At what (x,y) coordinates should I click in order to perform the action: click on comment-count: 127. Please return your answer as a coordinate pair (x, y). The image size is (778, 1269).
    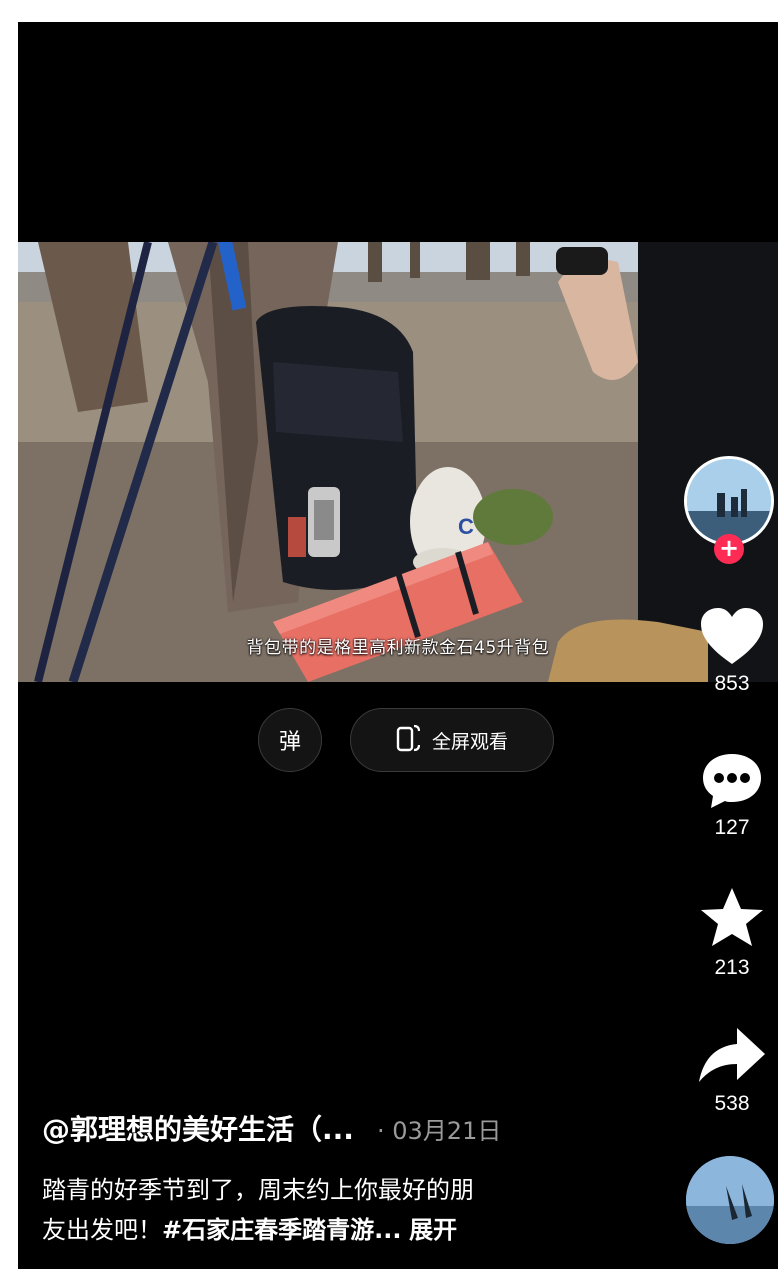
    Looking at the image, I should click on (732, 827).